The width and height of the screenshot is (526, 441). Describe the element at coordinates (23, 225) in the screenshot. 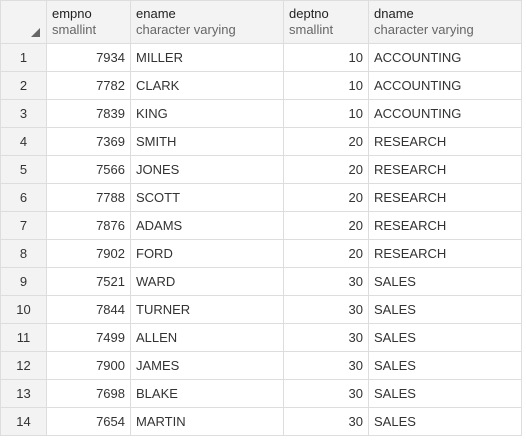

I see `row-number-cell: 7` at that location.